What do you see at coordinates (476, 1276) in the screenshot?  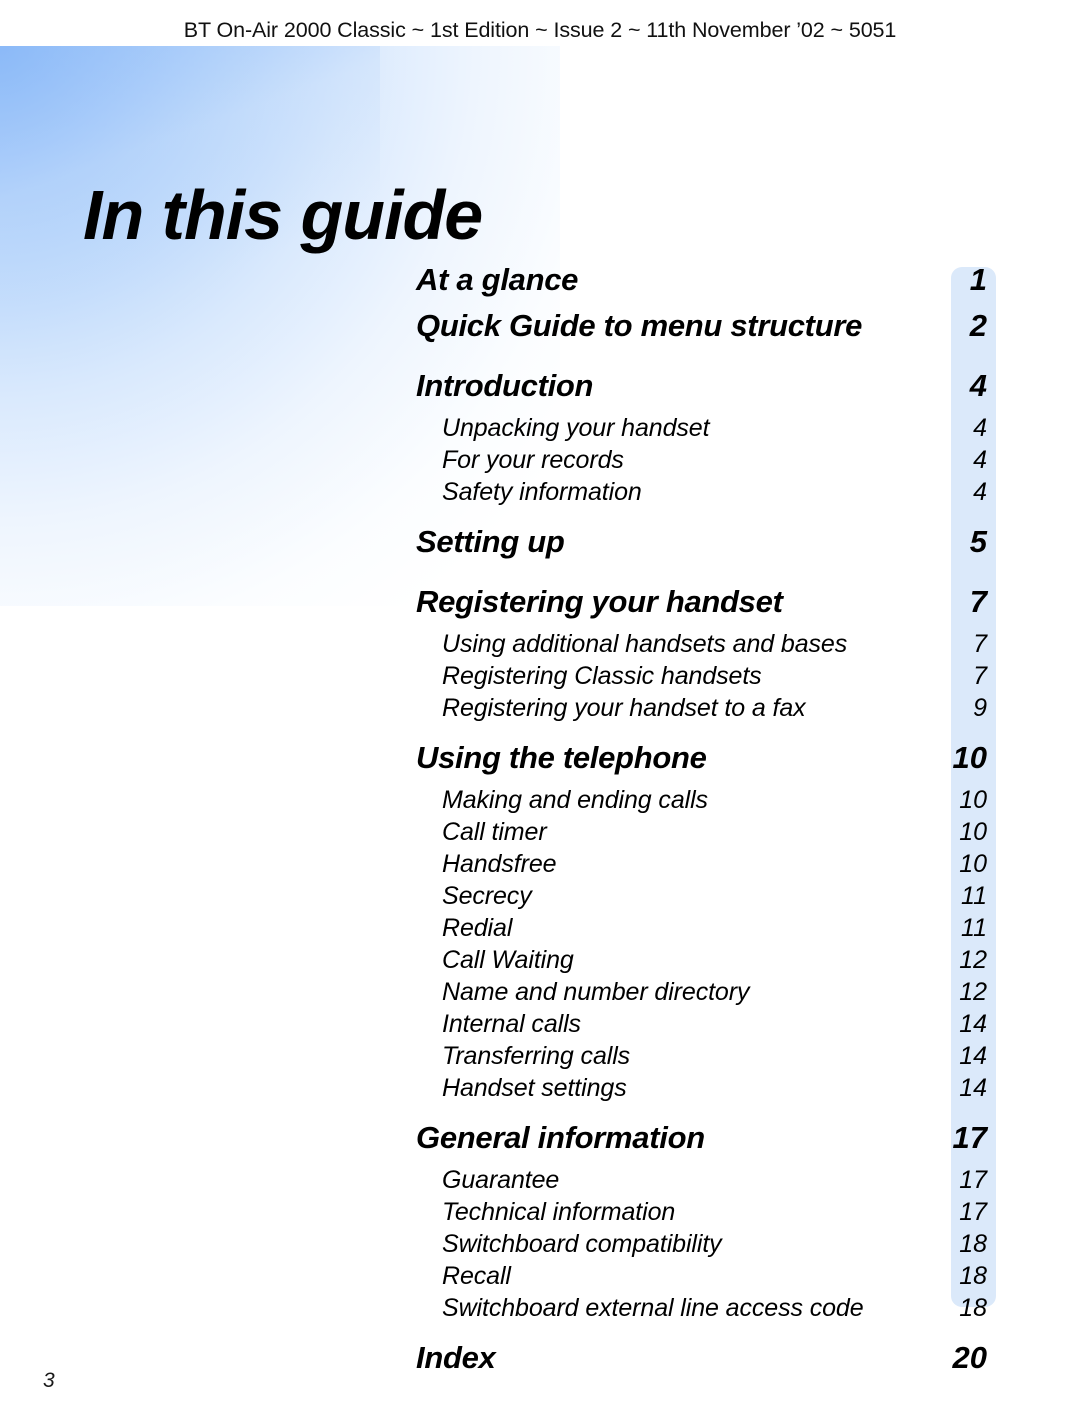 I see `toc-entry-label: Recall` at bounding box center [476, 1276].